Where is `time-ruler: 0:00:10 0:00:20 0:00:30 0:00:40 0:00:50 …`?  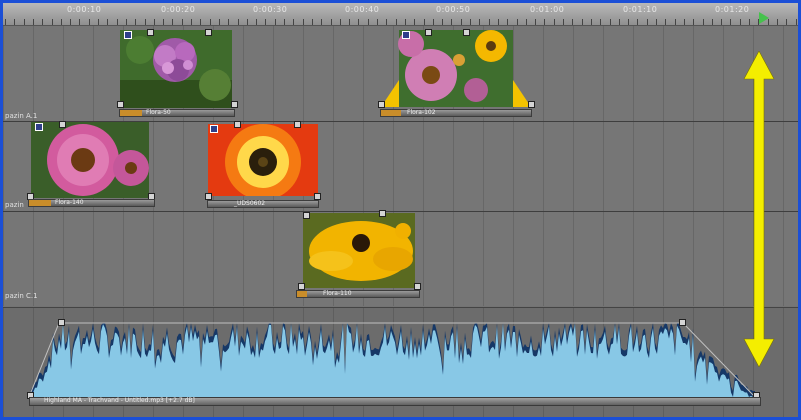 time-ruler: 0:00:10 0:00:20 0:00:30 0:00:40 0:00:50 … is located at coordinates (400, 14).